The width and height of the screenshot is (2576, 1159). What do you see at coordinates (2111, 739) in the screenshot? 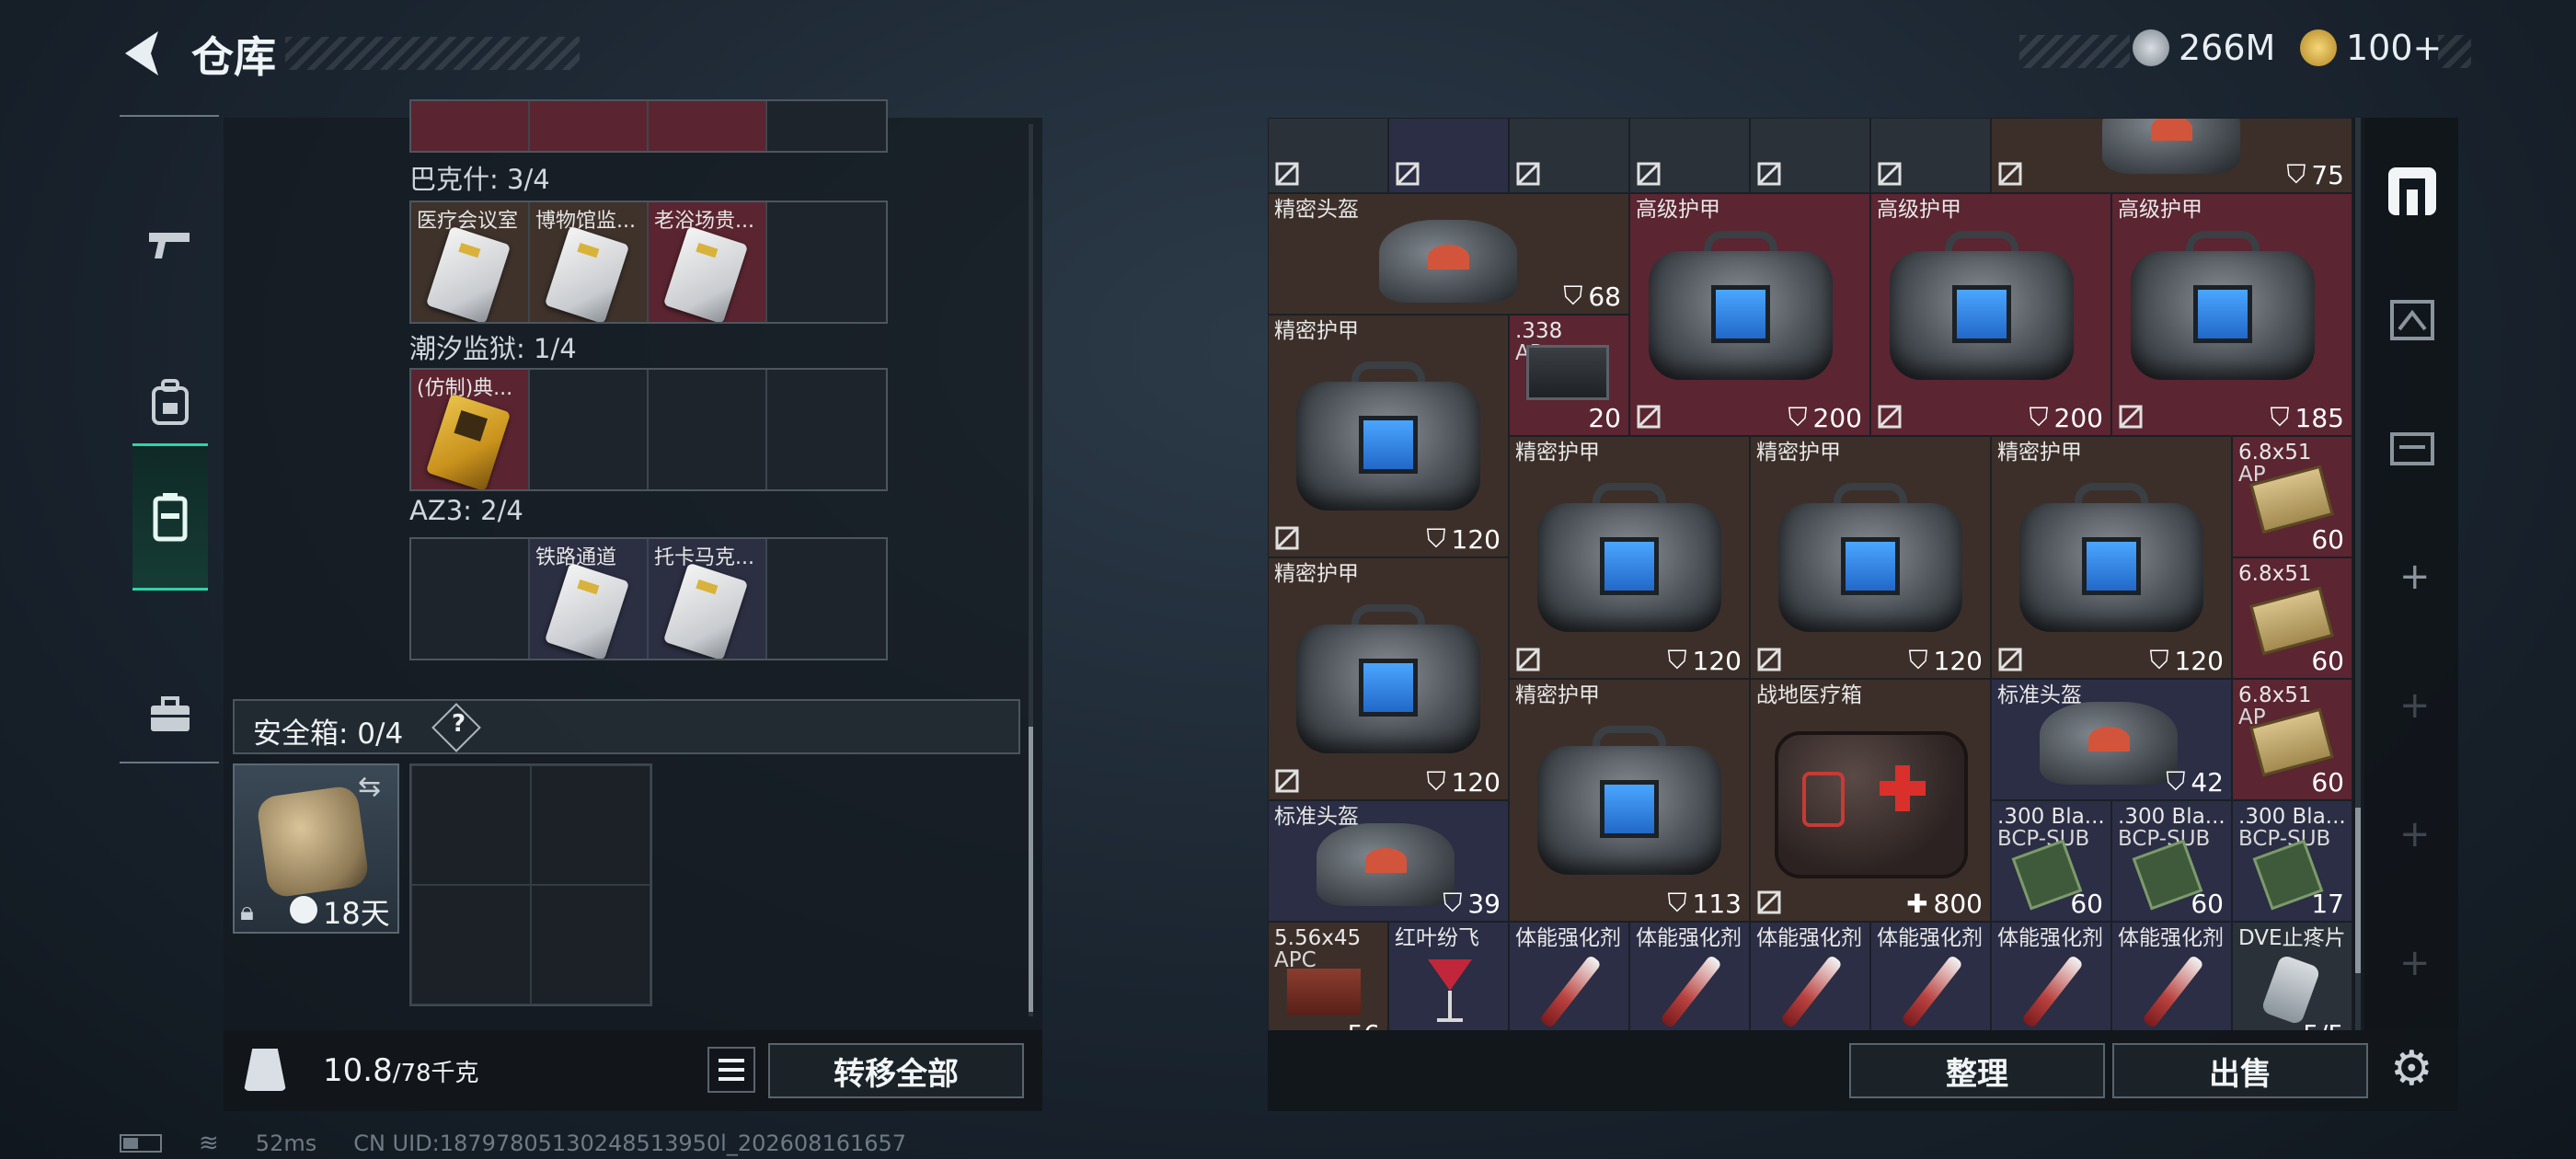
I see `inventory-item: 标准头盔 ⛉ 42` at bounding box center [2111, 739].